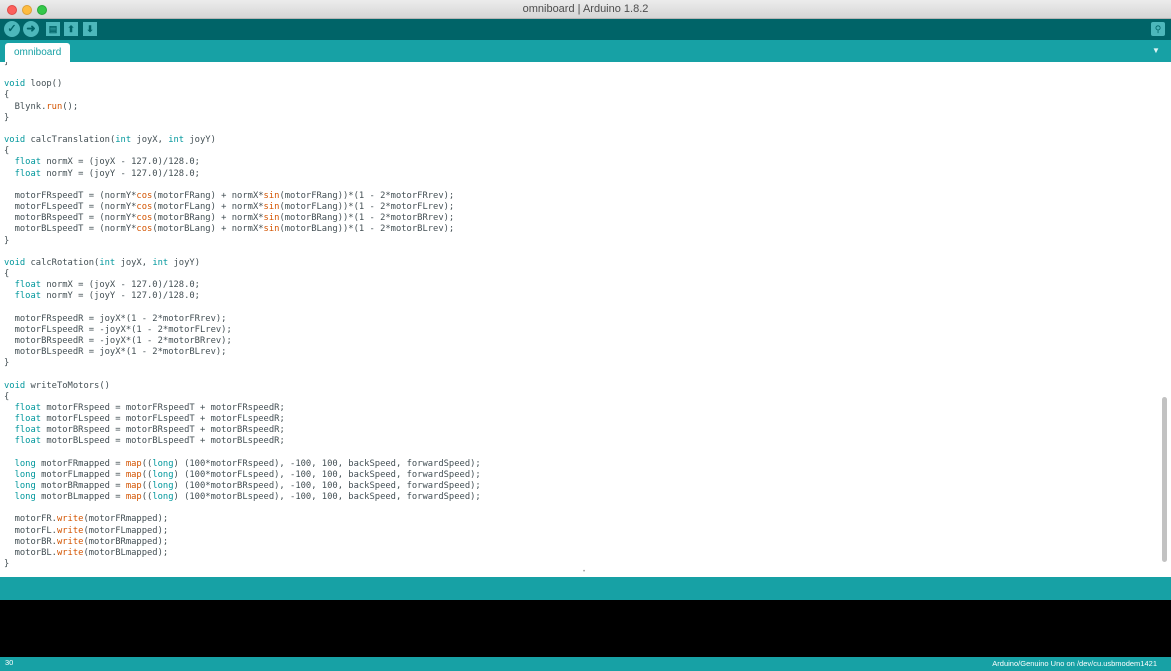 Image resolution: width=1171 pixels, height=671 pixels. Describe the element at coordinates (91, 530) in the screenshot. I see `code-line: motorFL.write(motorFLmapped);` at that location.